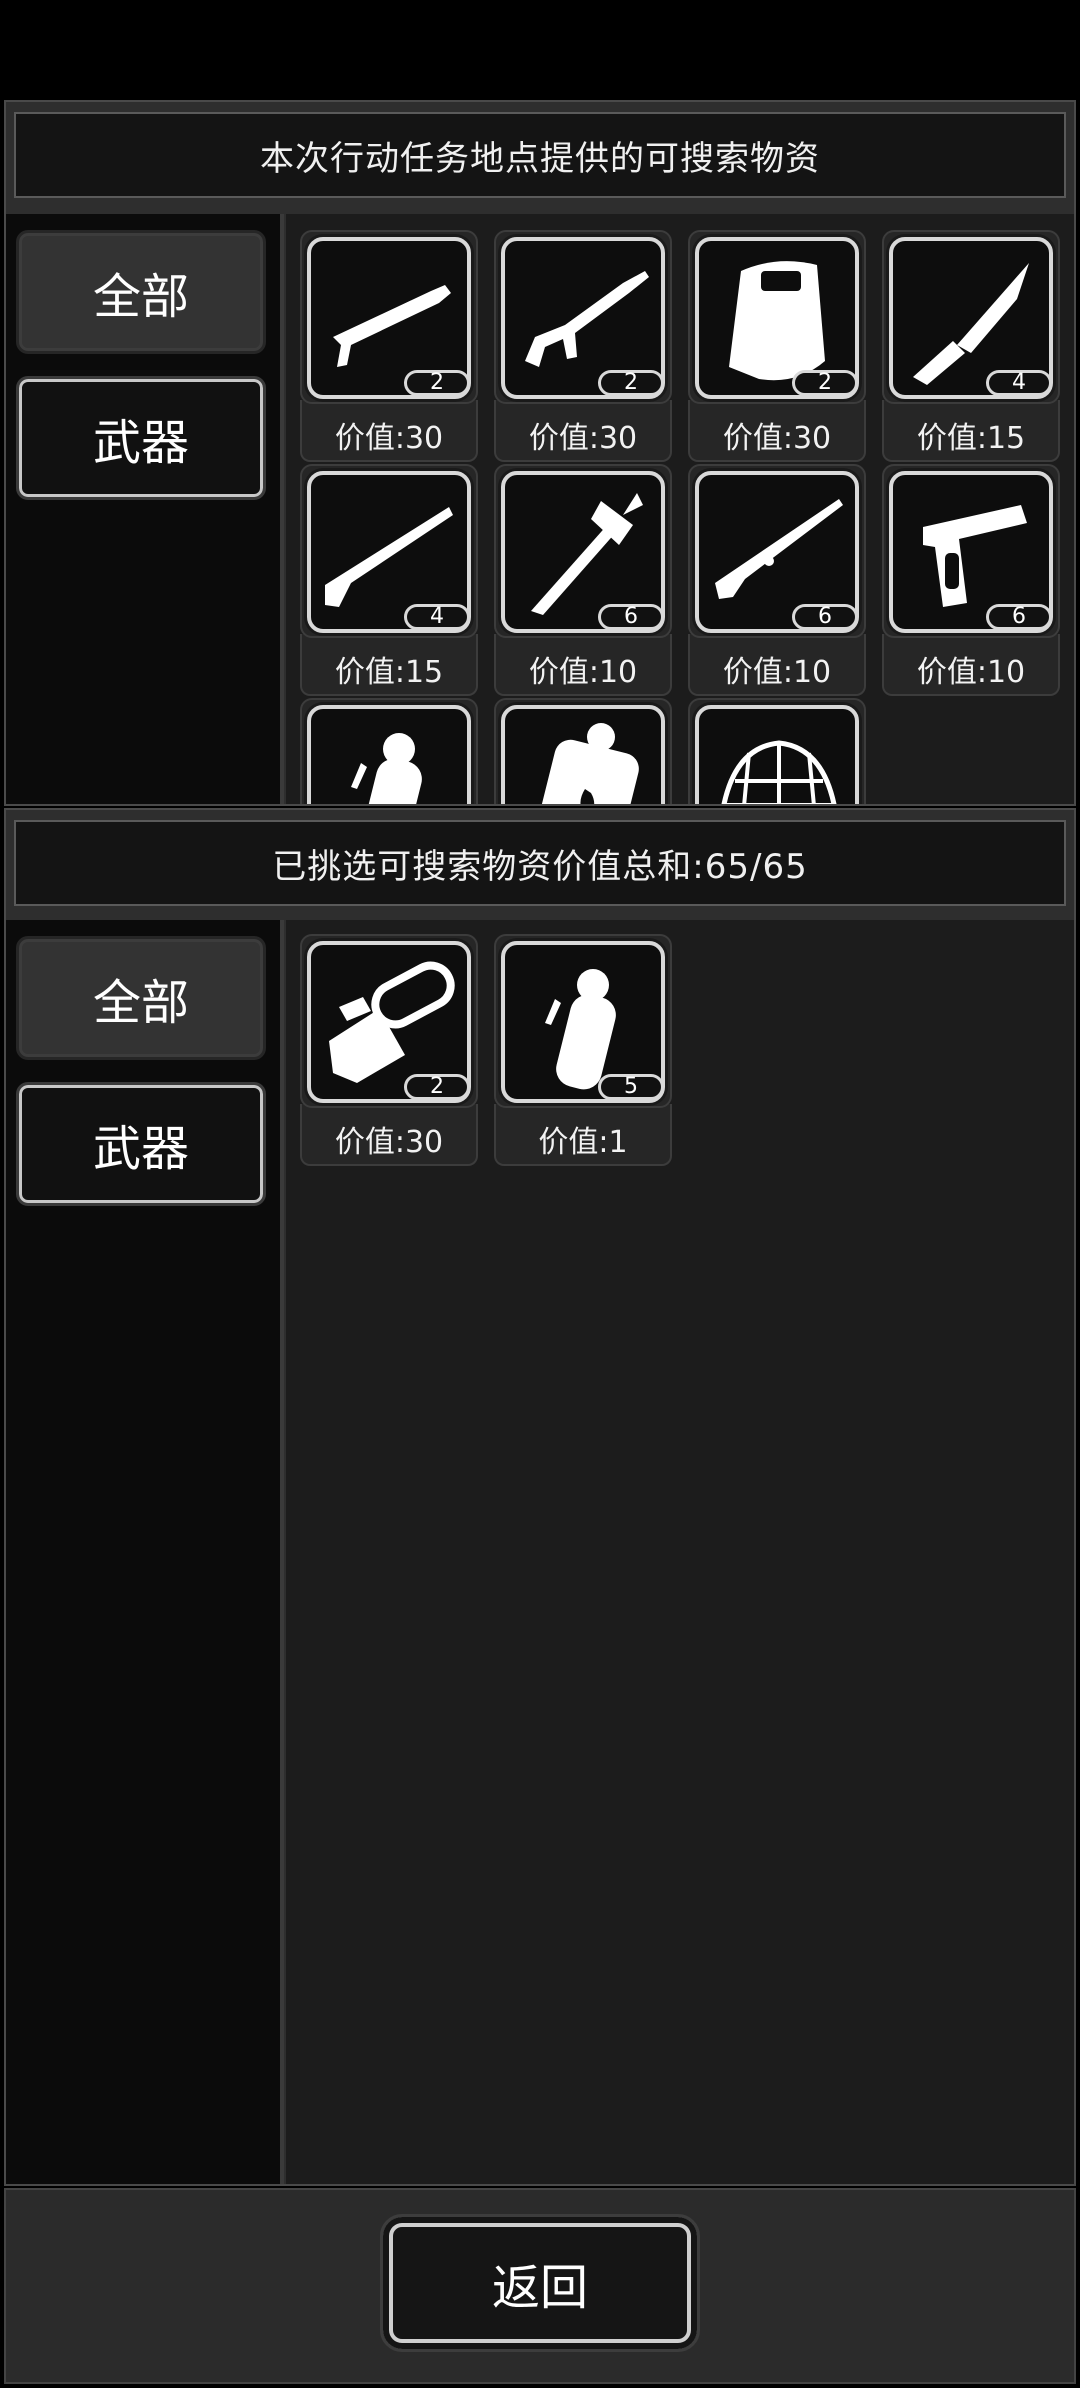 This screenshot has width=1080, height=2388. I want to click on bottom-tab-weapons: 武器, so click(141, 1144).